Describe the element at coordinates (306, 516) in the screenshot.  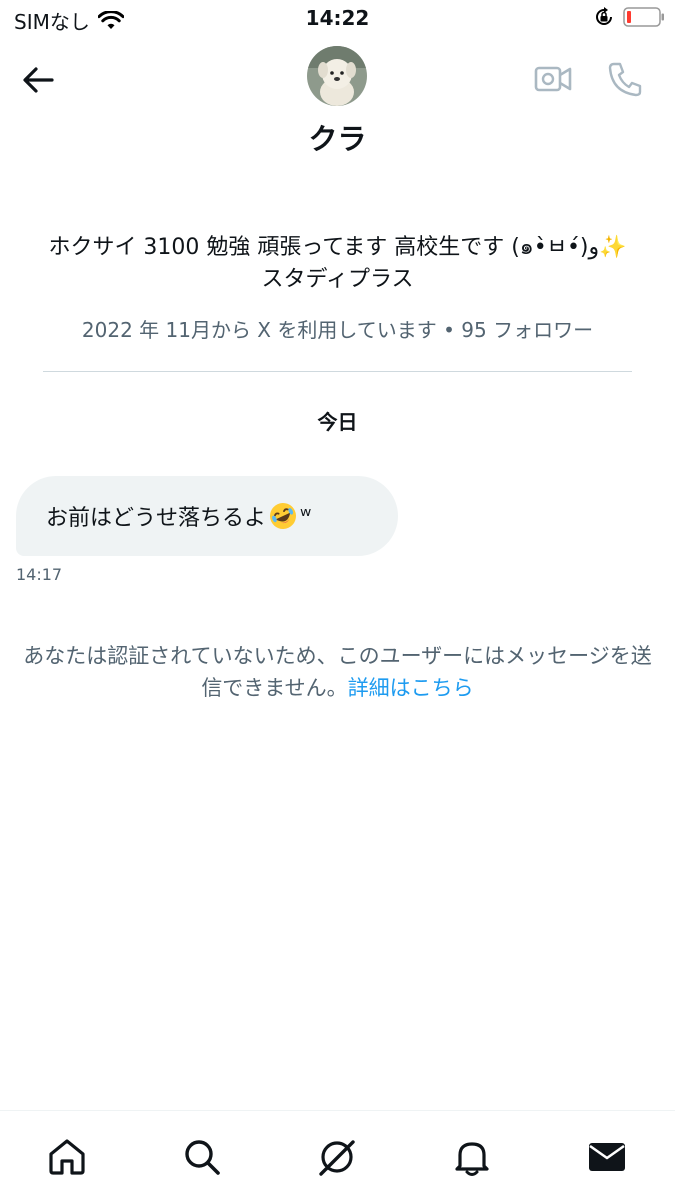
I see `message-text-suffix: ʷ` at that location.